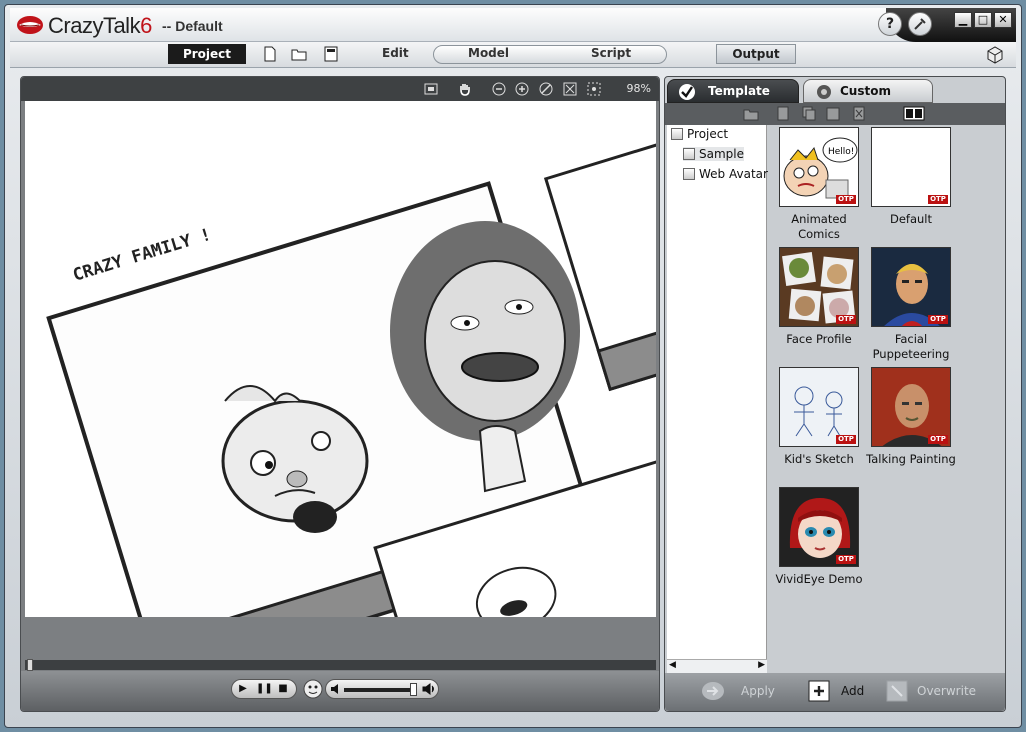 Image resolution: width=1026 pixels, height=732 pixels. I want to click on timeline-thumb, so click(30, 665).